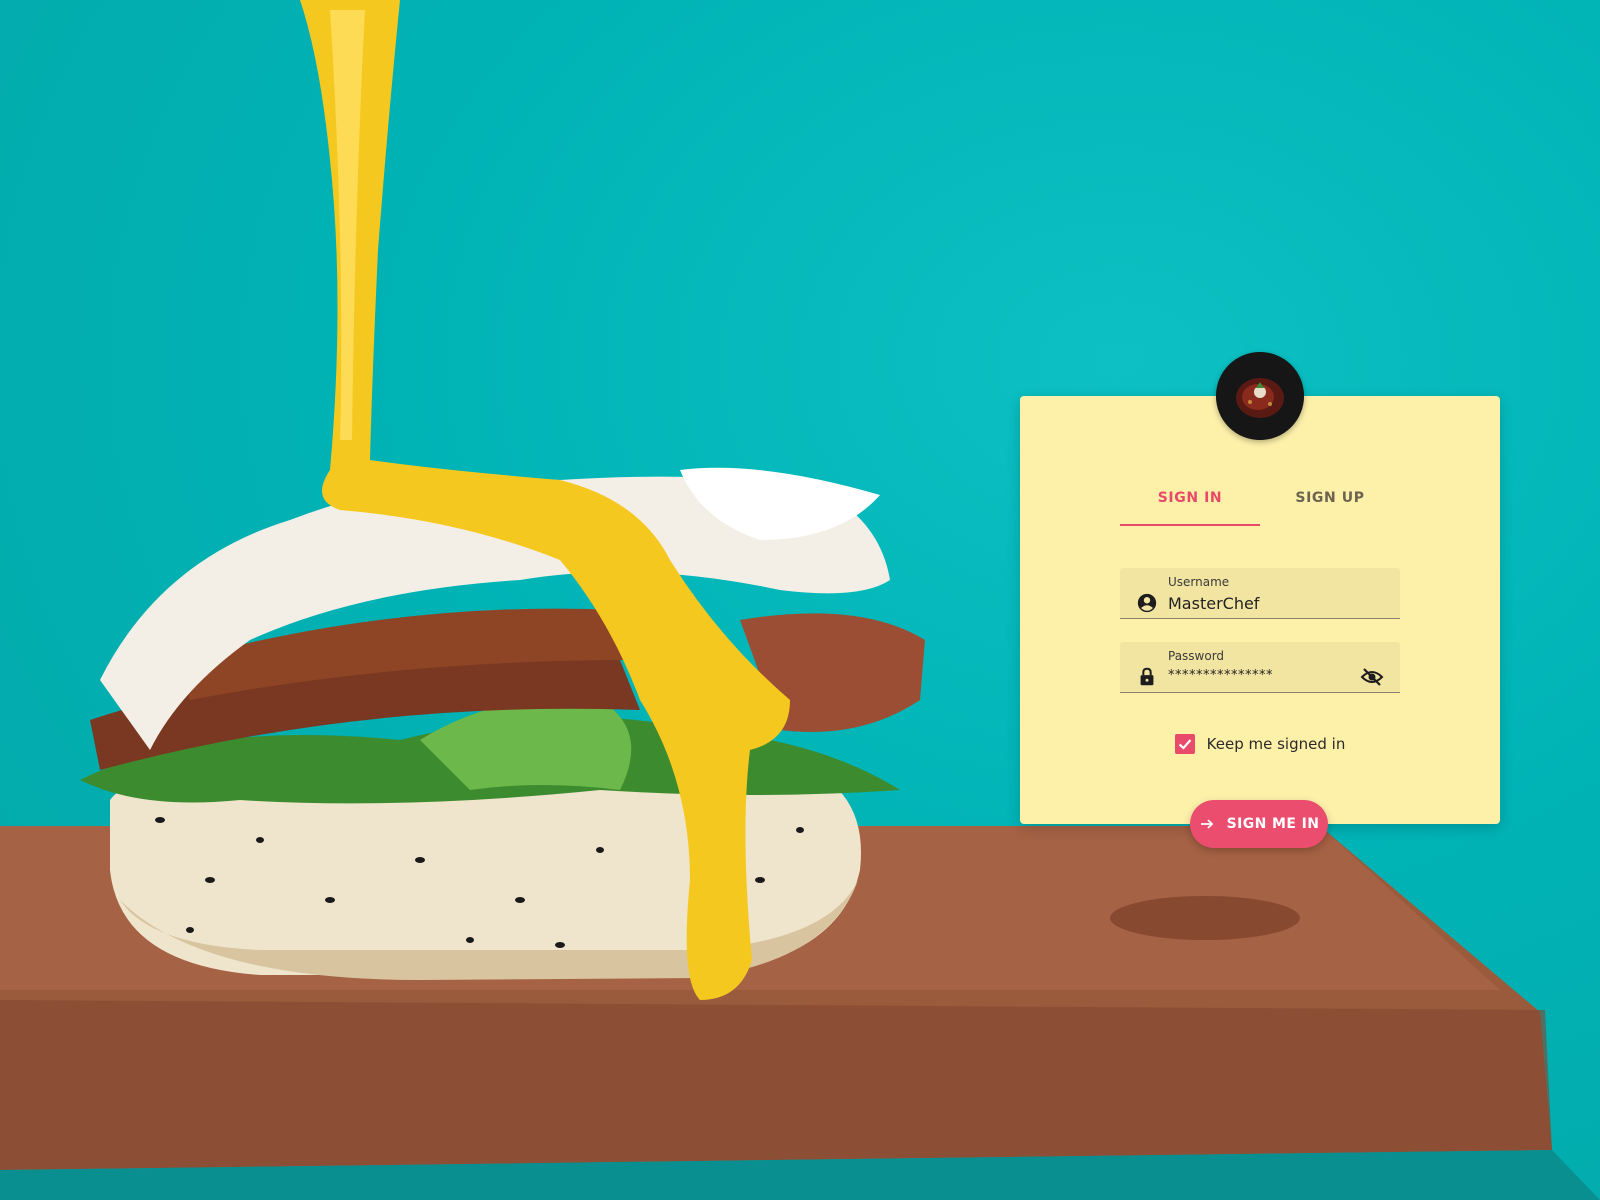  What do you see at coordinates (1190, 503) in the screenshot?
I see `tab-sign-in: SIGN IN` at bounding box center [1190, 503].